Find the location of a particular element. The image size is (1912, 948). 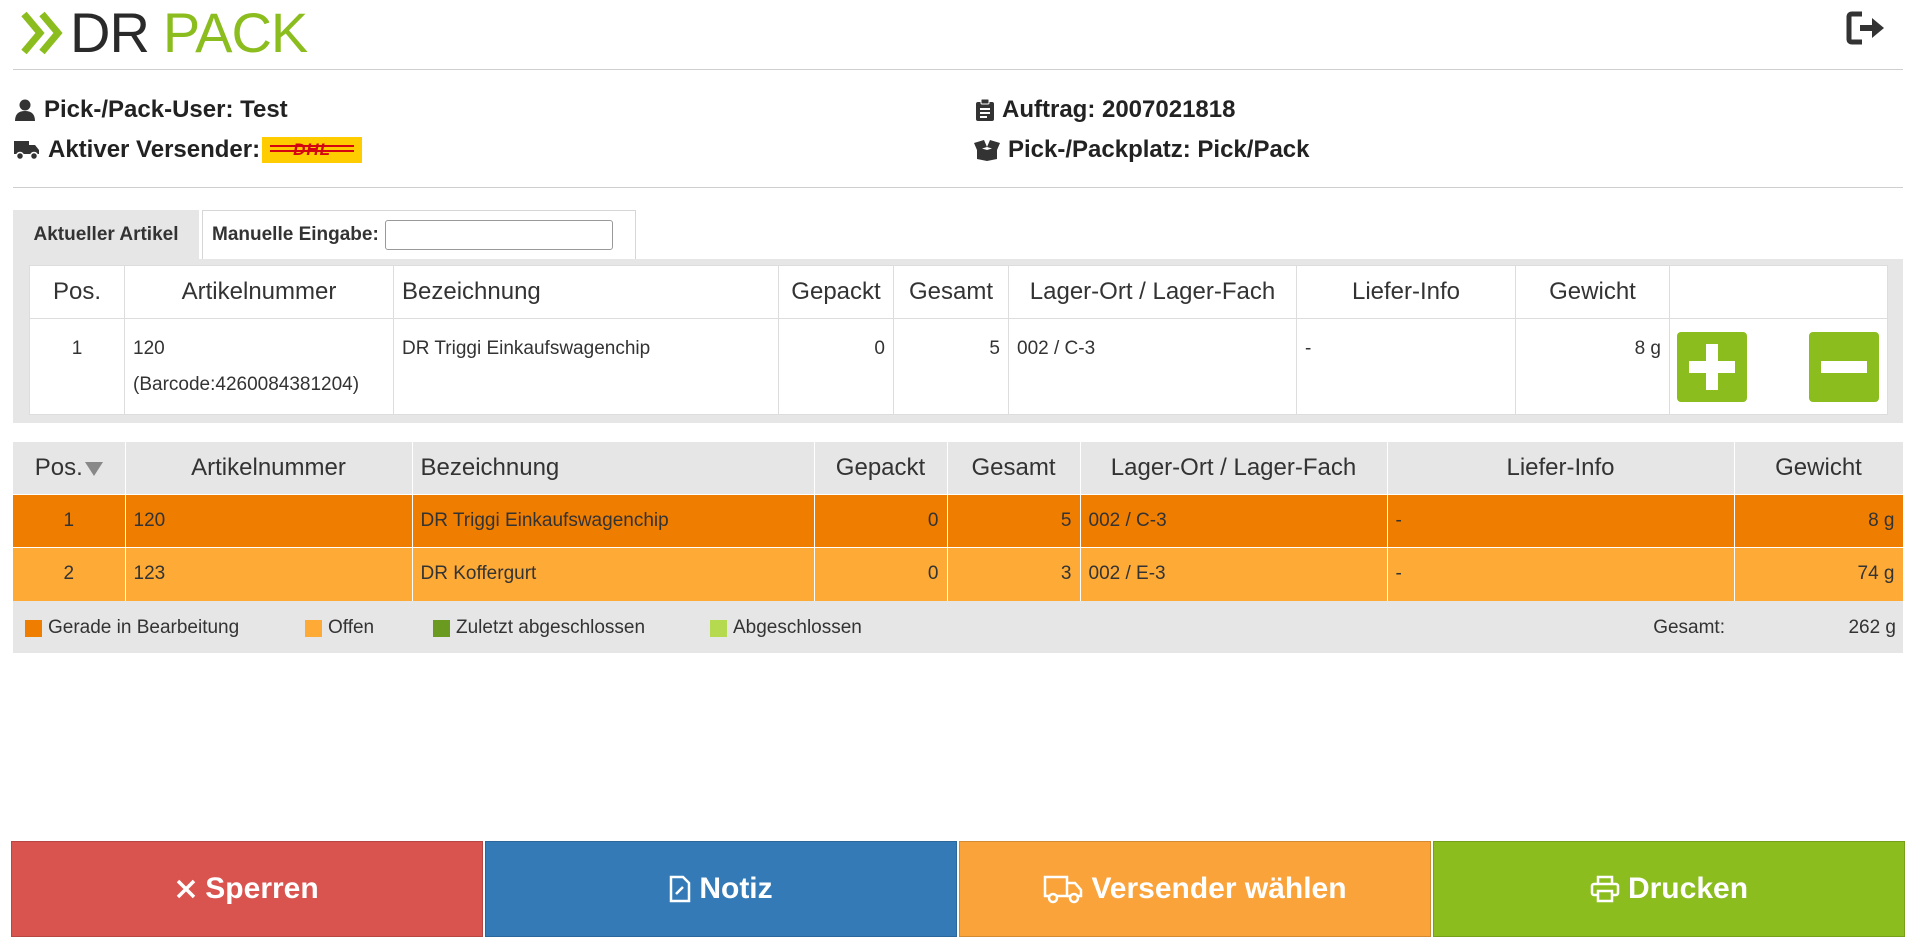

table-row: 2 123 DR Koffergurt 0 3 002 / E-3 - 74 g is located at coordinates (958, 574).